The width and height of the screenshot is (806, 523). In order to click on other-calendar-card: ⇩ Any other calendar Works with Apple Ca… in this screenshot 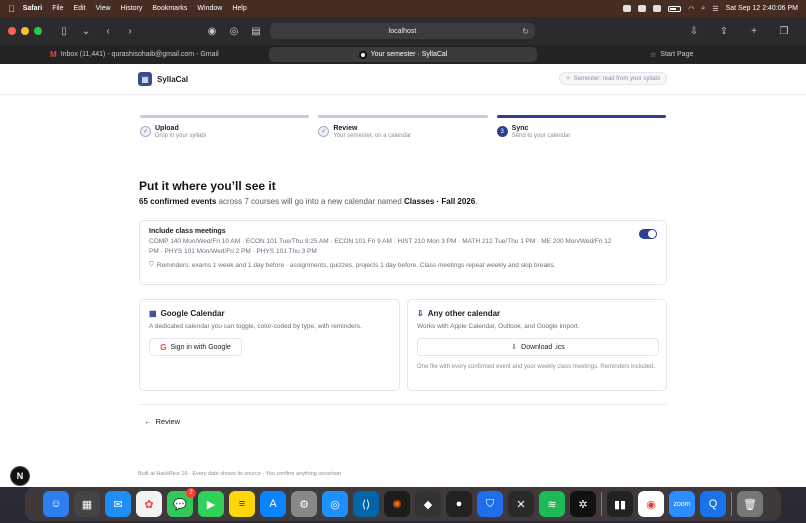, I will do `click(537, 345)`.